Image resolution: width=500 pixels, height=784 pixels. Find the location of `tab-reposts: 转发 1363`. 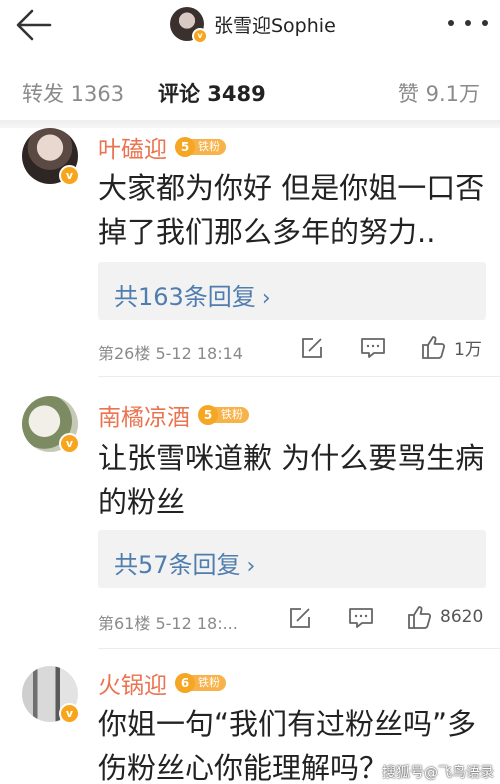

tab-reposts: 转发 1363 is located at coordinates (73, 93).